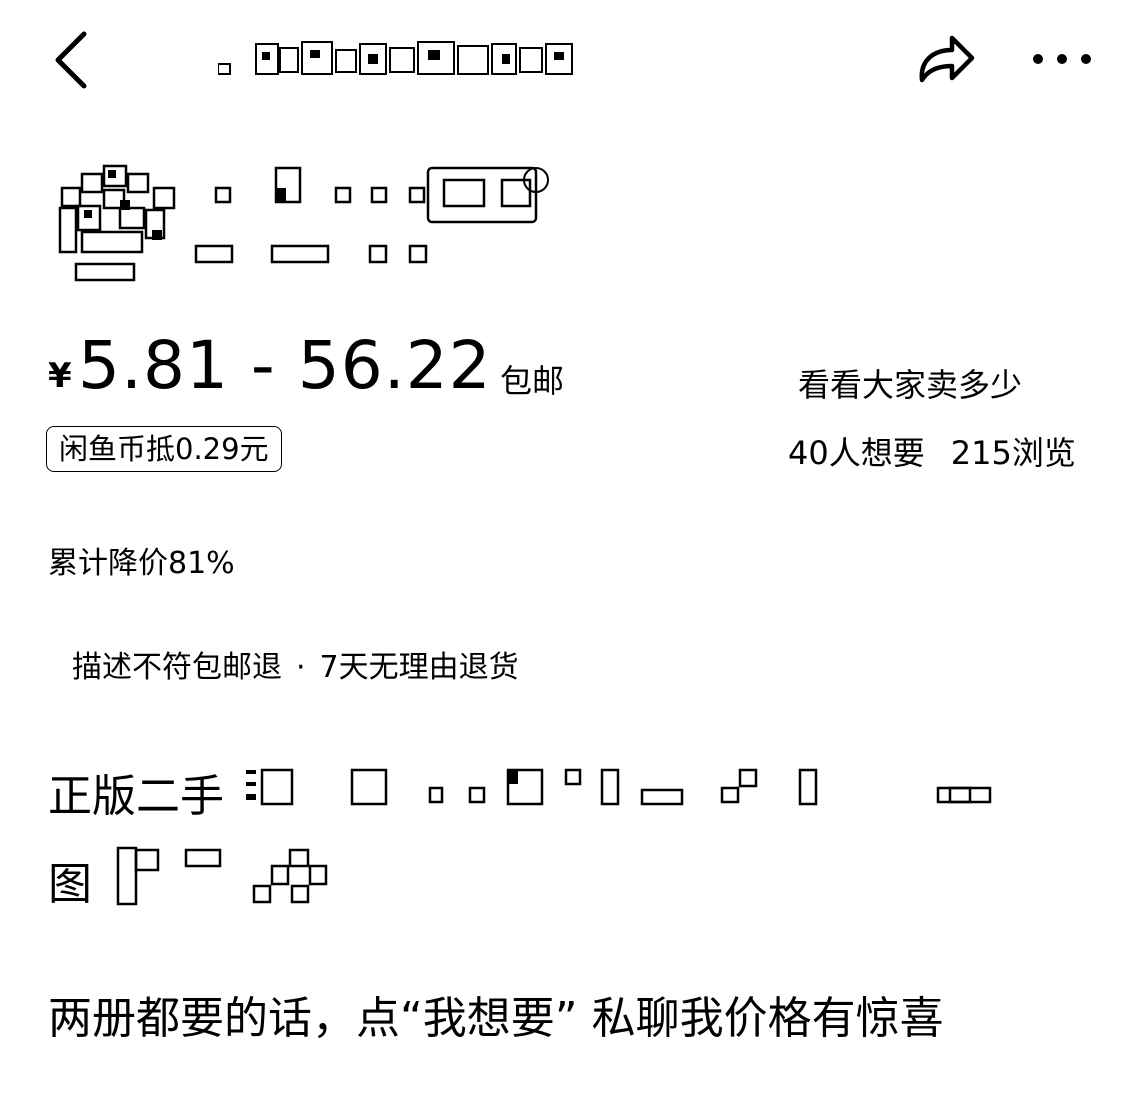  I want to click on price-drop-label: 累计降价81%, so click(141, 563).